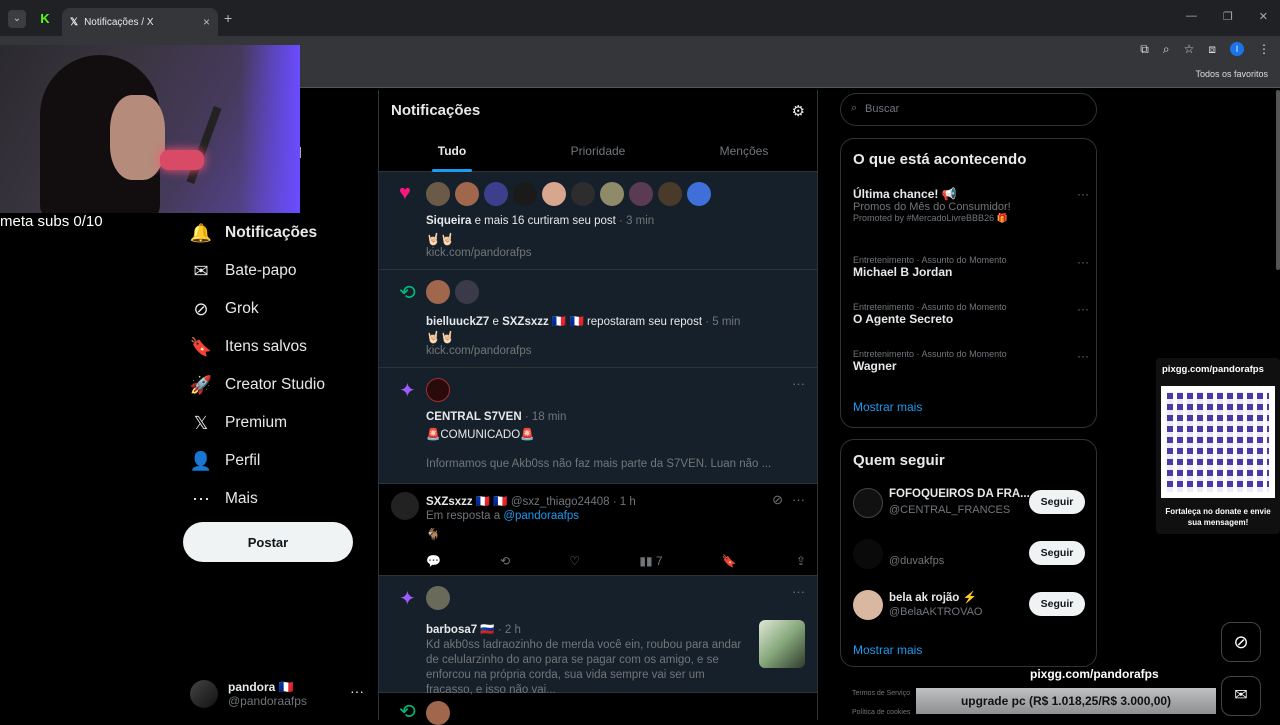  What do you see at coordinates (782, 644) in the screenshot?
I see `media-thumbnail` at bounding box center [782, 644].